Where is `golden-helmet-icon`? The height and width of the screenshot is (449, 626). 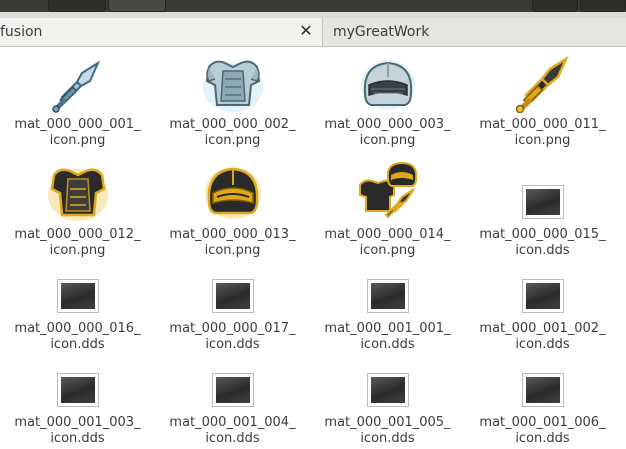 golden-helmet-icon is located at coordinates (232, 193).